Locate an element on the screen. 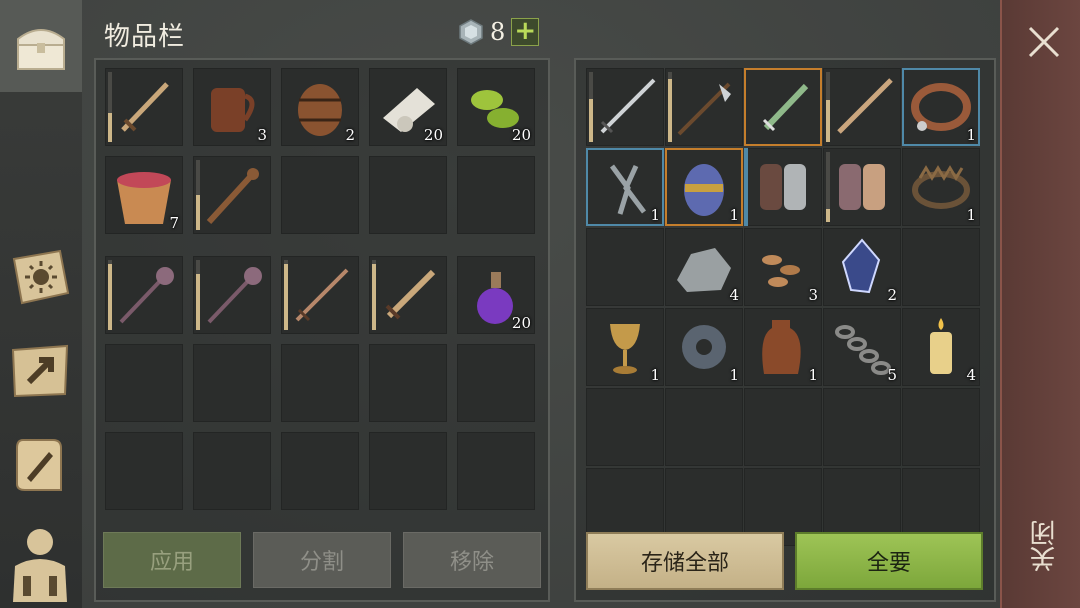  item-count: 5 is located at coordinates (892, 375).